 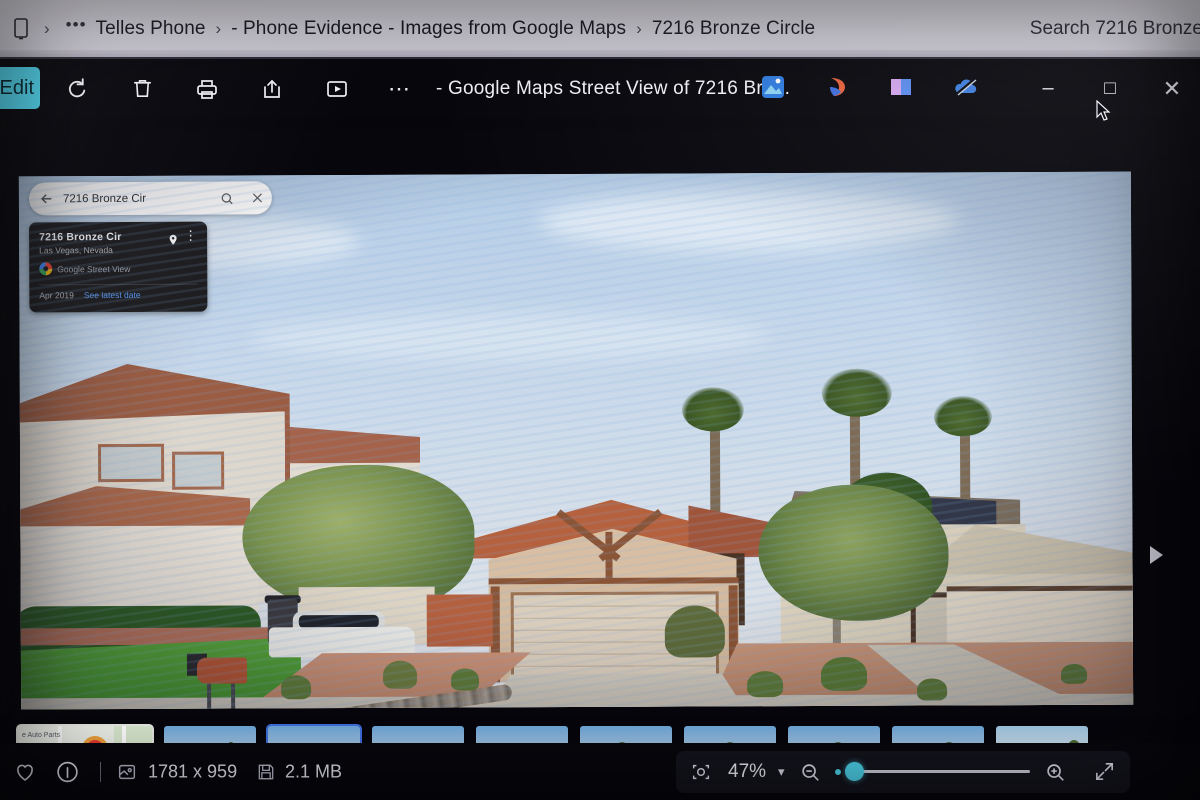 I want to click on designer-app-icon, so click(x=843, y=89).